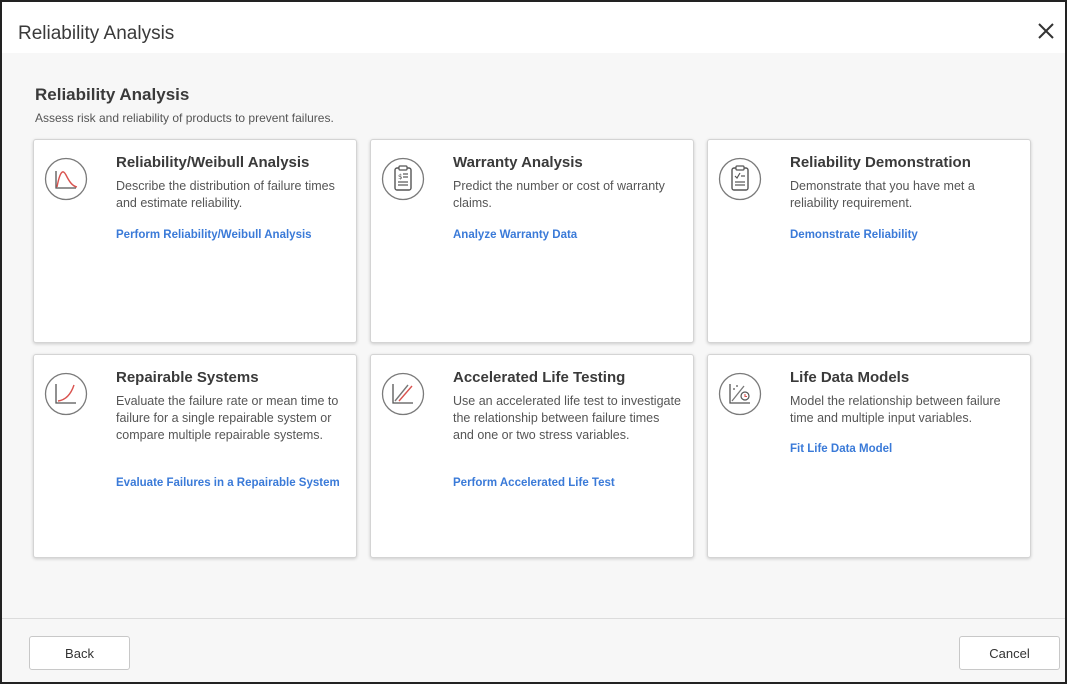  What do you see at coordinates (534, 483) in the screenshot?
I see `perform-accelerated-life-test-link: Perform Accelerated Life Test` at bounding box center [534, 483].